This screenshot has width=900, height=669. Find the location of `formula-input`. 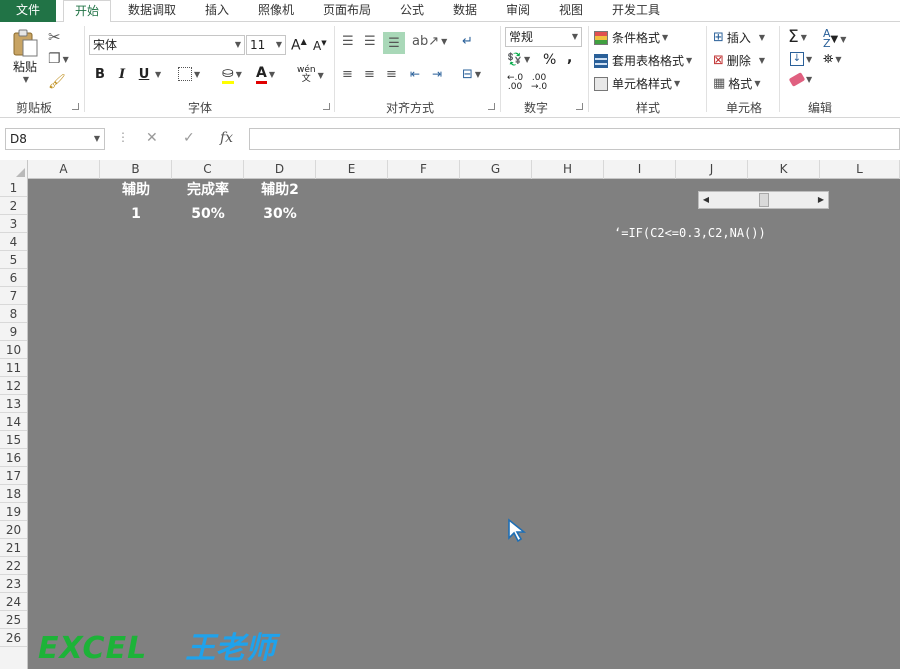

formula-input is located at coordinates (574, 139).